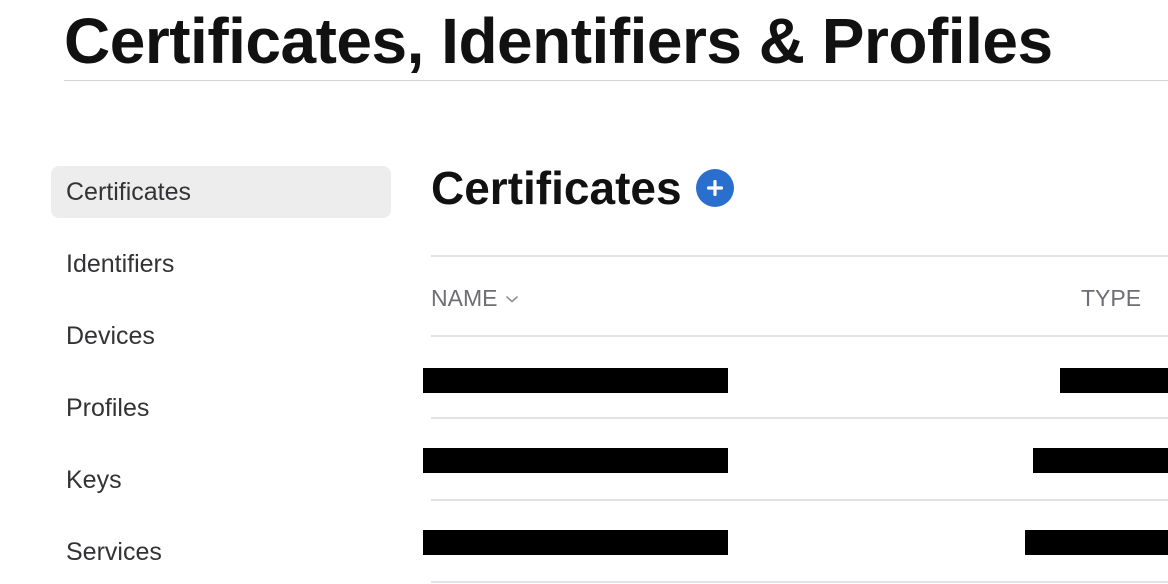 The height and width of the screenshot is (584, 1168). I want to click on title-divider, so click(616, 80).